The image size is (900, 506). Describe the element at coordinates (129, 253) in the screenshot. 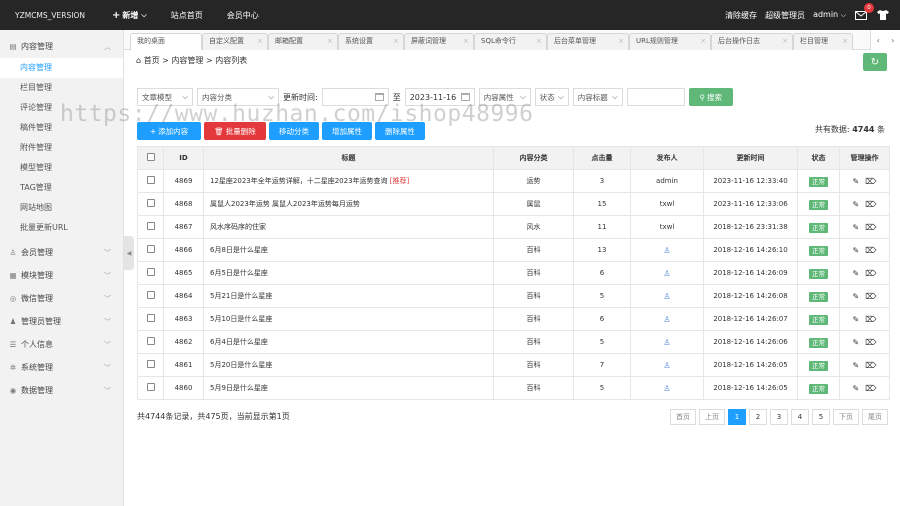

I see `sidebar-collapse-toggle: ◀` at that location.